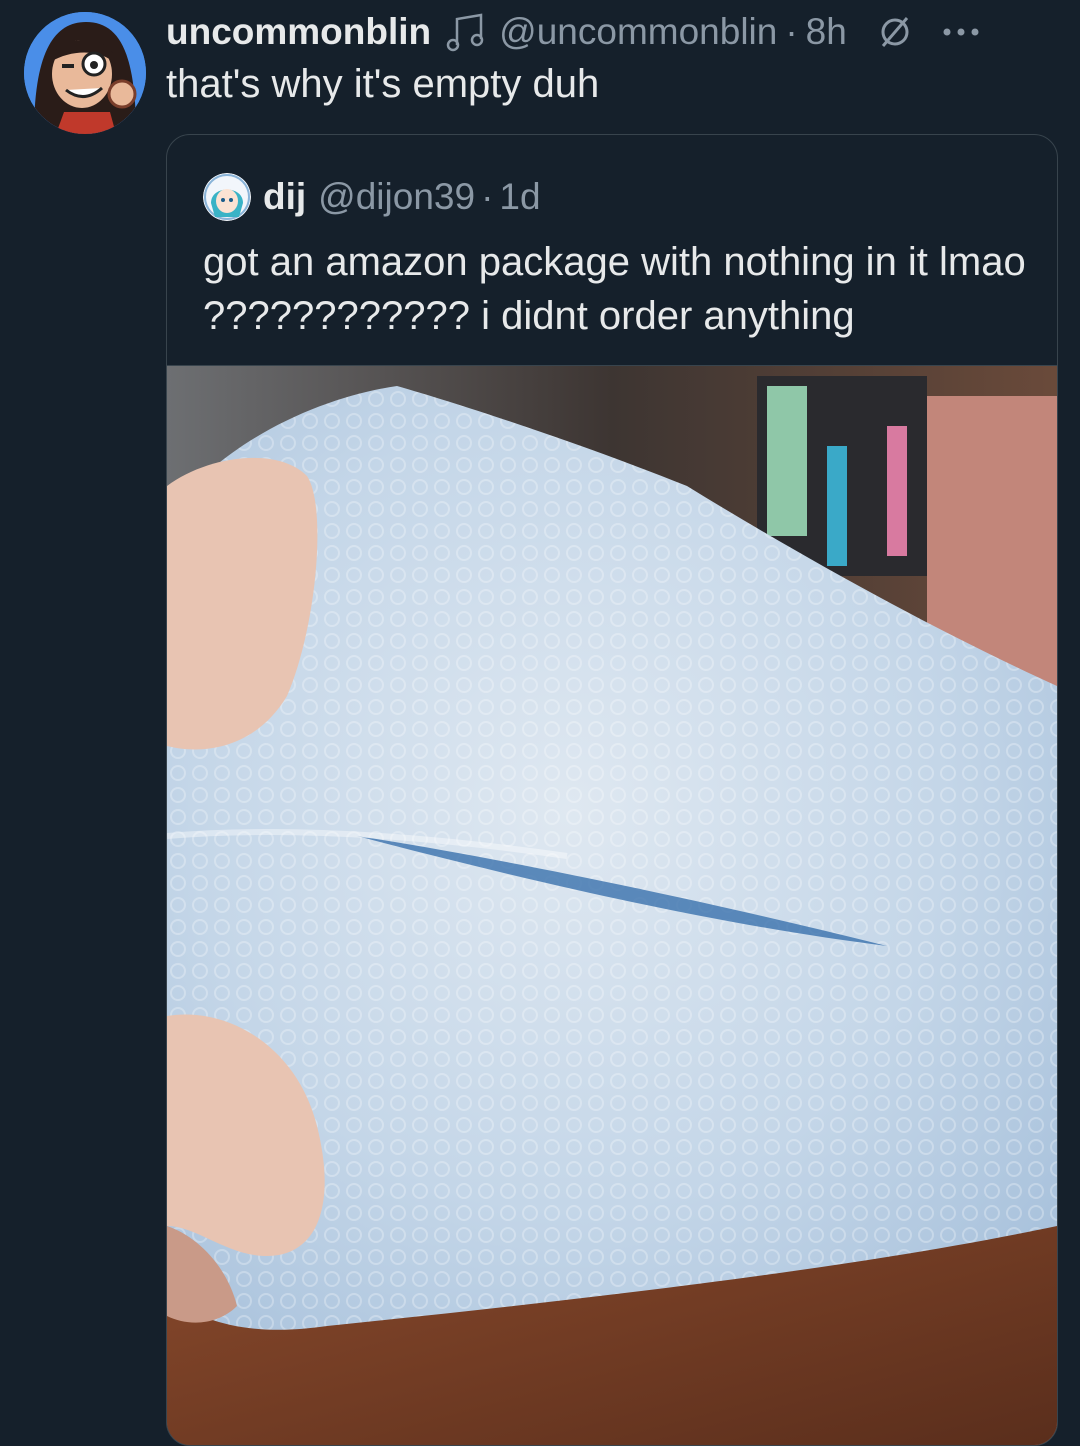 The width and height of the screenshot is (1080, 1446). What do you see at coordinates (961, 32) in the screenshot?
I see `ellipsis-icon` at bounding box center [961, 32].